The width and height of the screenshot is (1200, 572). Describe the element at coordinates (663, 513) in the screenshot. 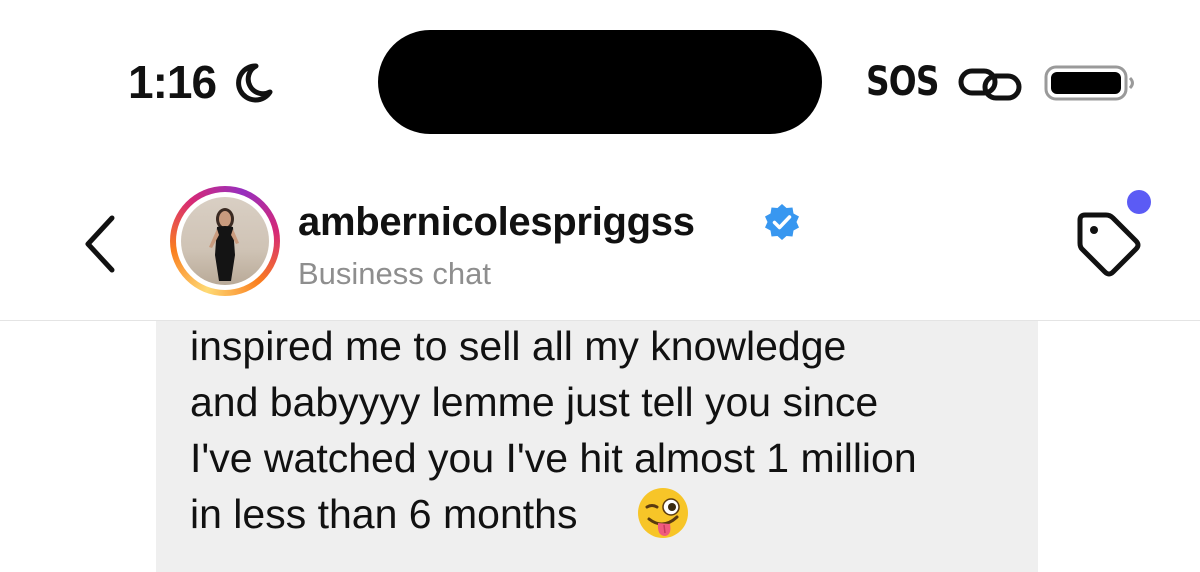

I see `winking-face-with-tongue-emoji` at that location.